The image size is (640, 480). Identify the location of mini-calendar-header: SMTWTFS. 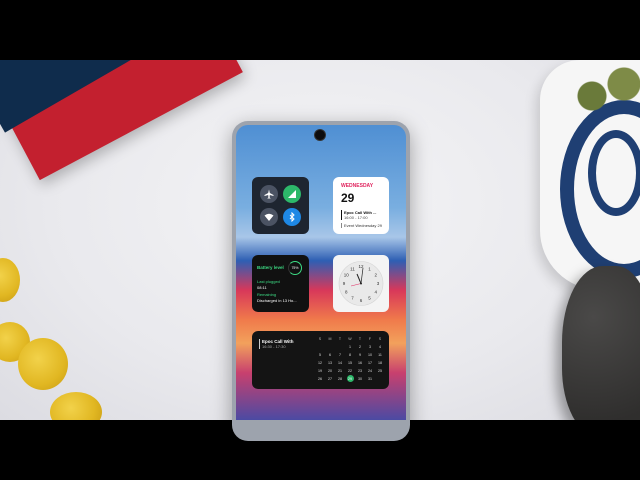
(350, 339).